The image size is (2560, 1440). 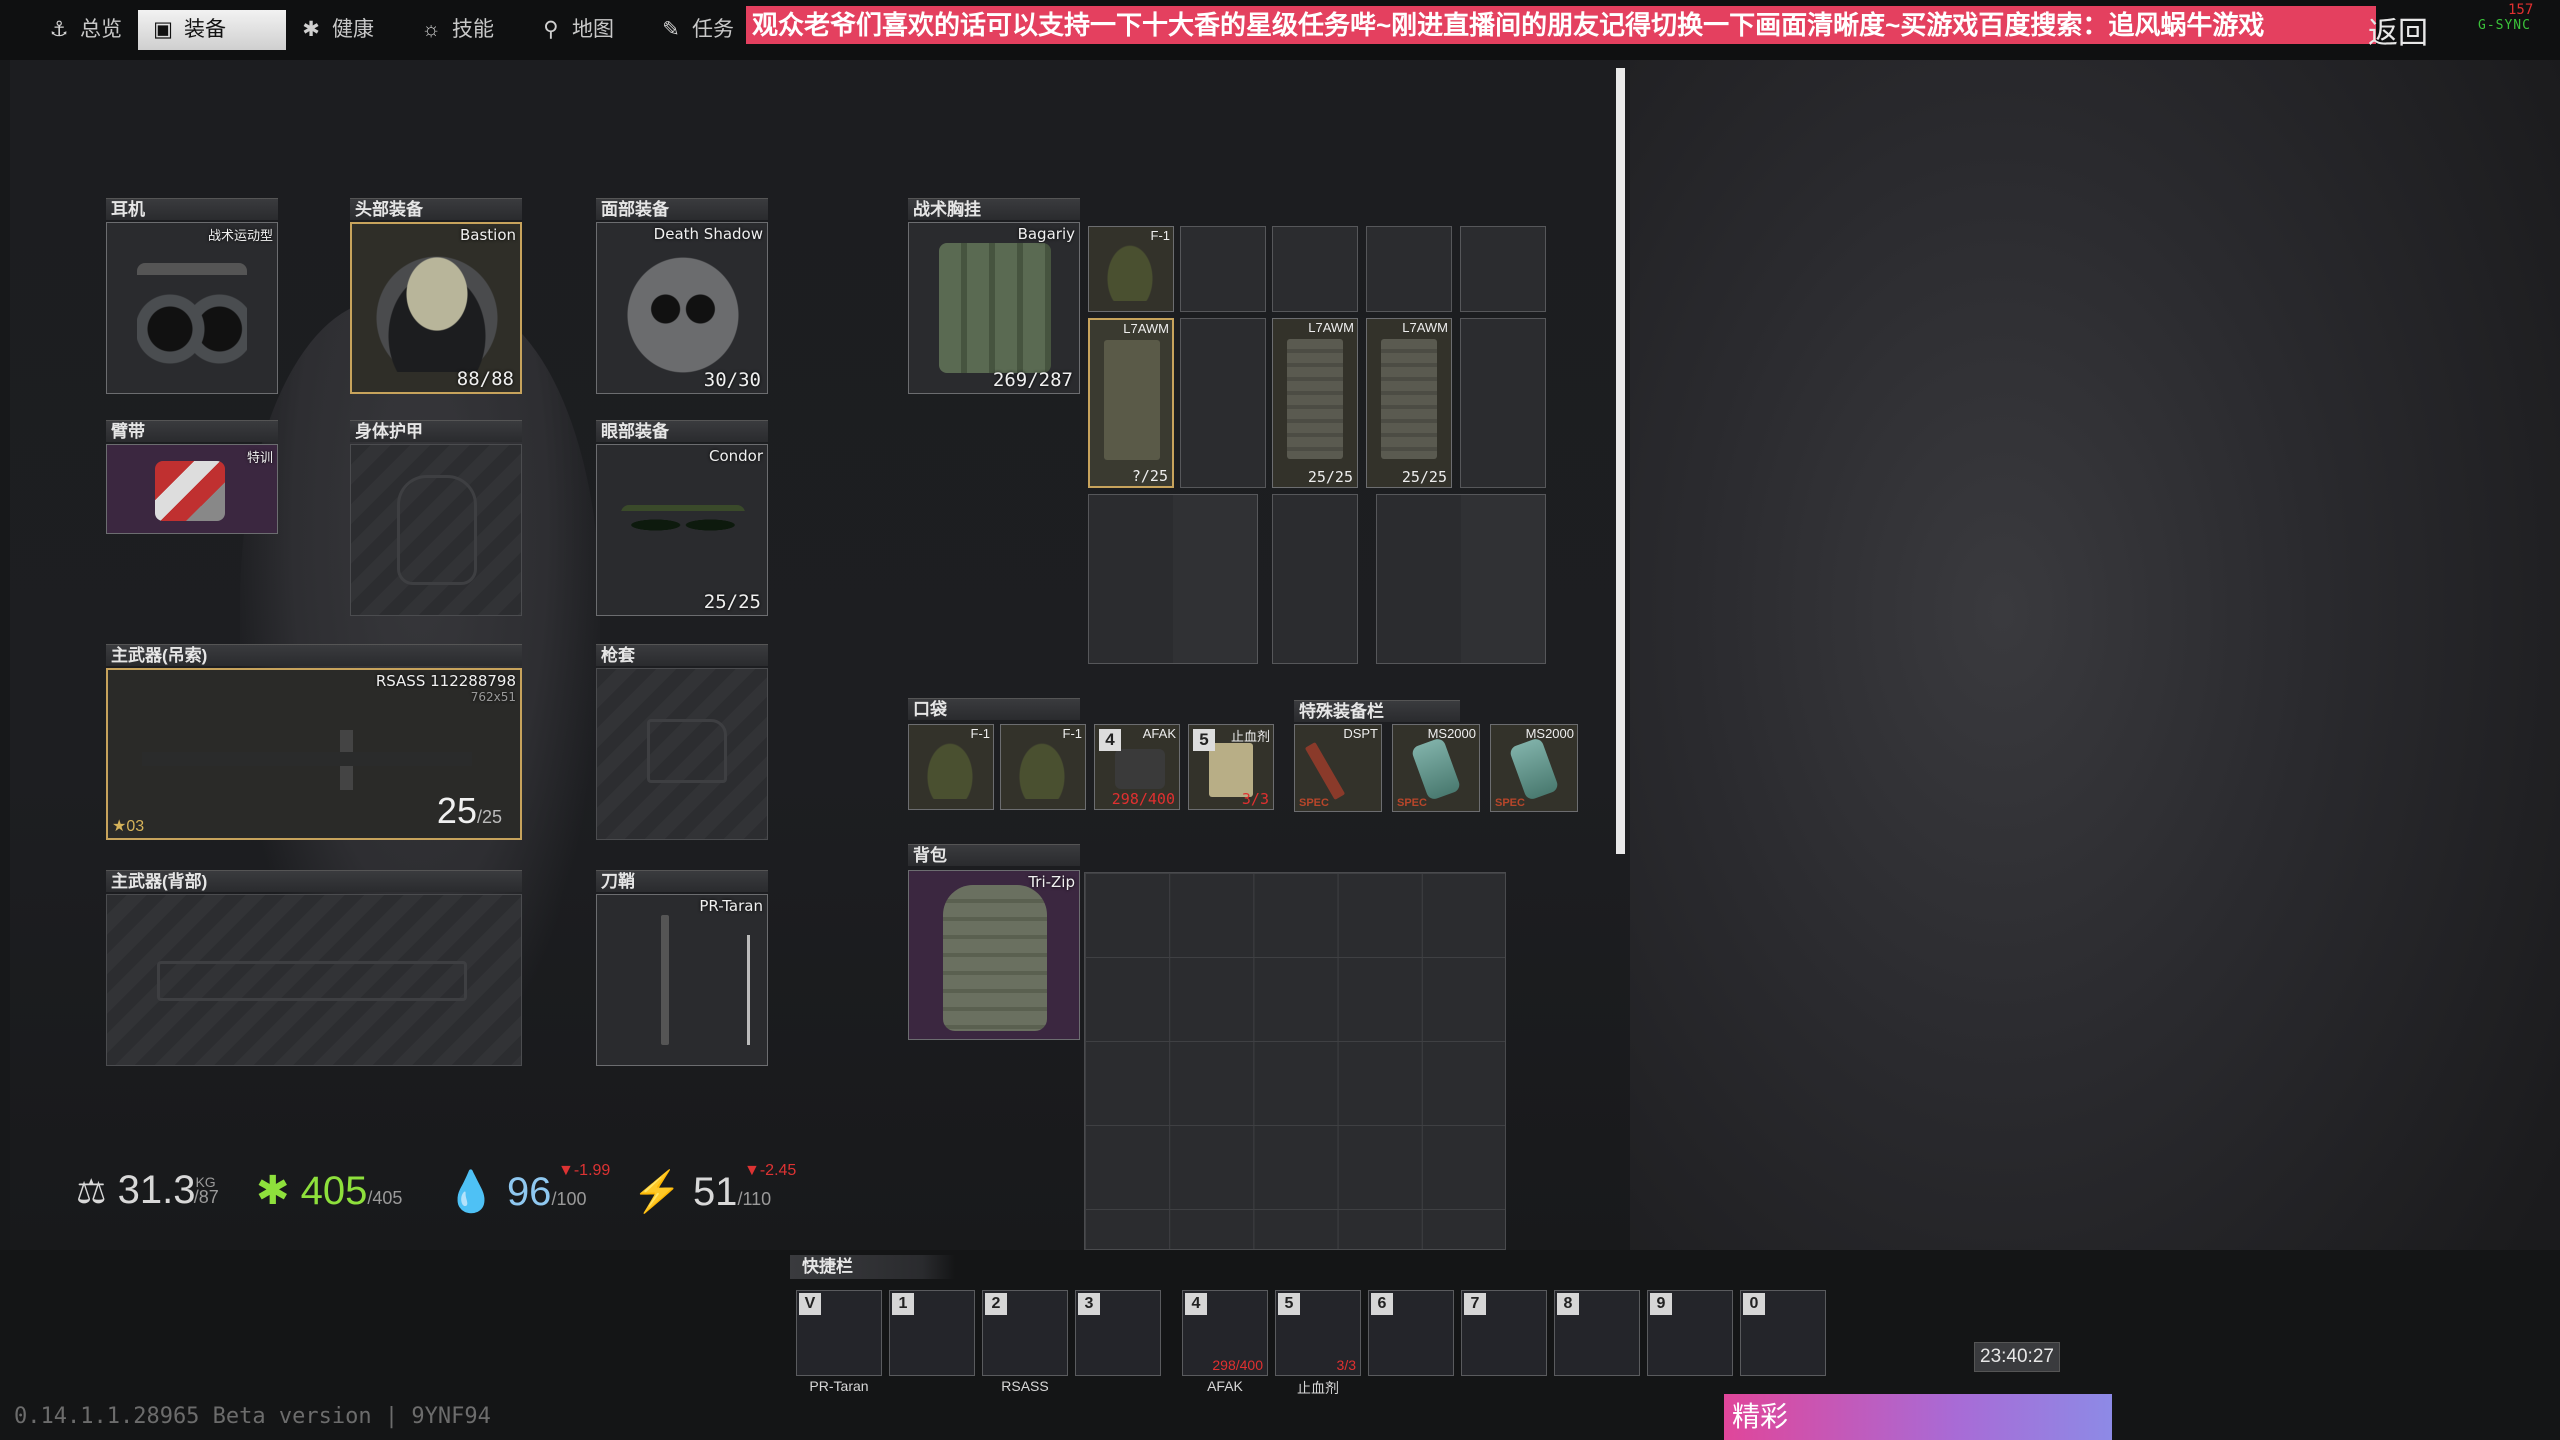 What do you see at coordinates (1377, 711) in the screenshot?
I see `special-slots-label: 特殊装备栏` at bounding box center [1377, 711].